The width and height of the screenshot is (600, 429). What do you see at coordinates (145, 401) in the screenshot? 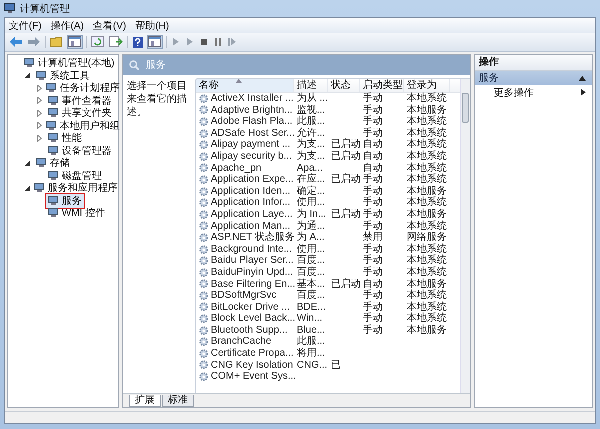
I see `tab: 扩展` at bounding box center [145, 401].